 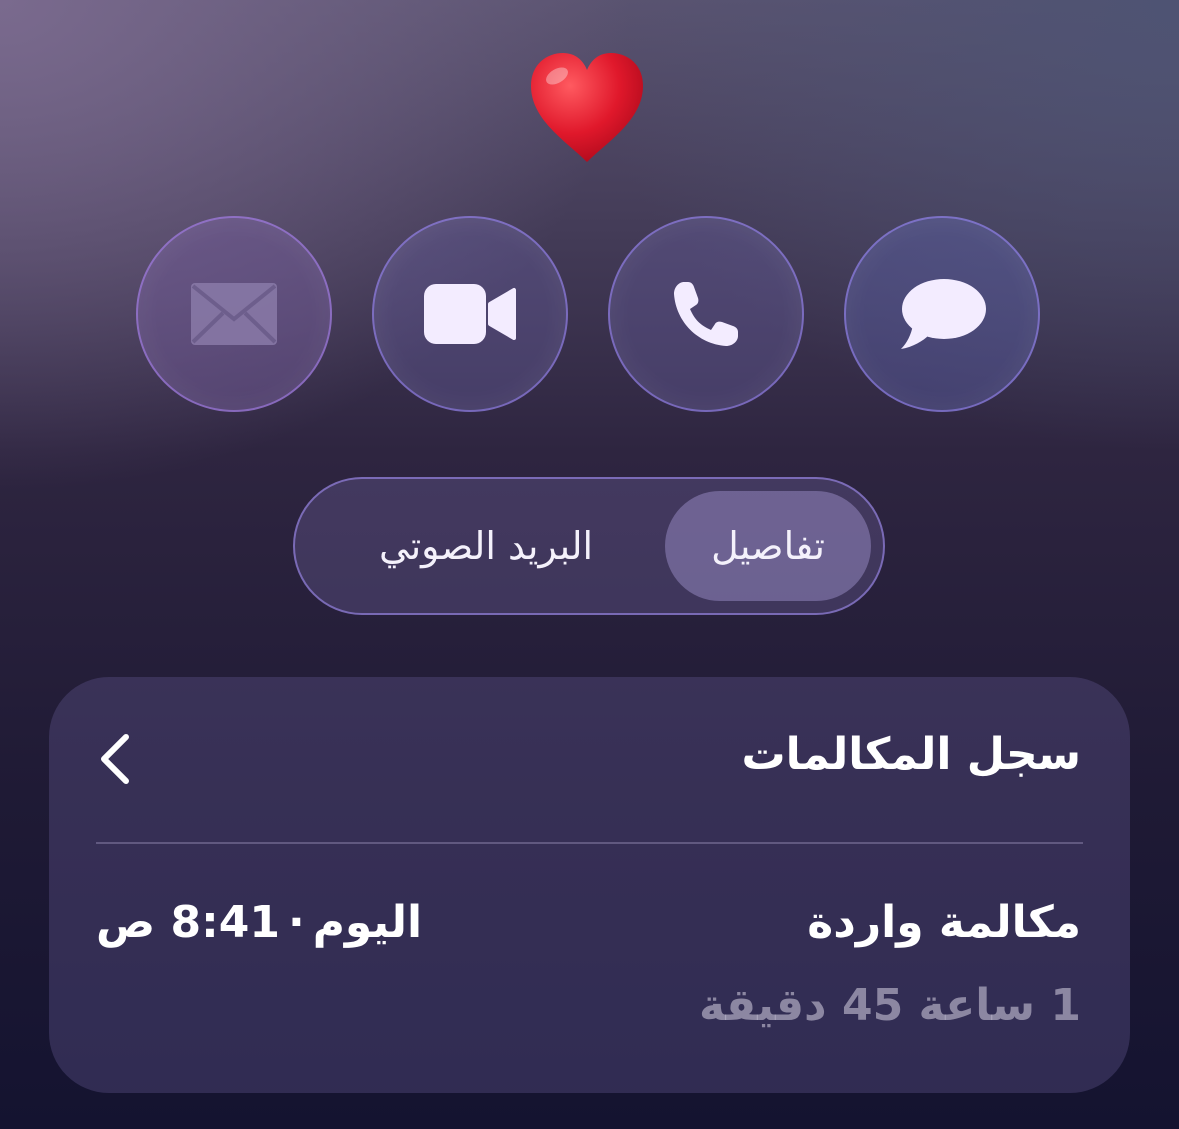 I want to click on mail-button, so click(x=234, y=314).